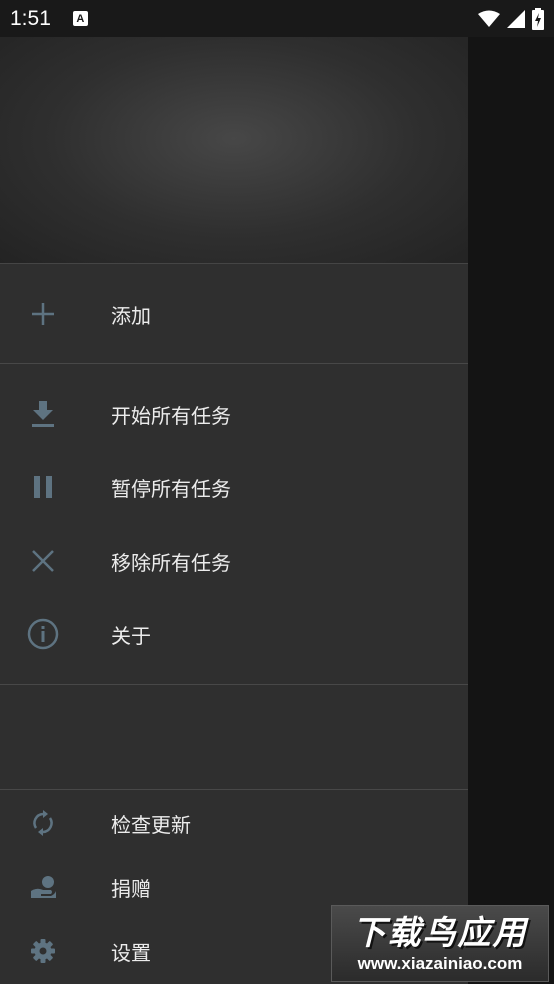  What do you see at coordinates (131, 888) in the screenshot?
I see `menu-item-donate-label: 捐赠` at bounding box center [131, 888].